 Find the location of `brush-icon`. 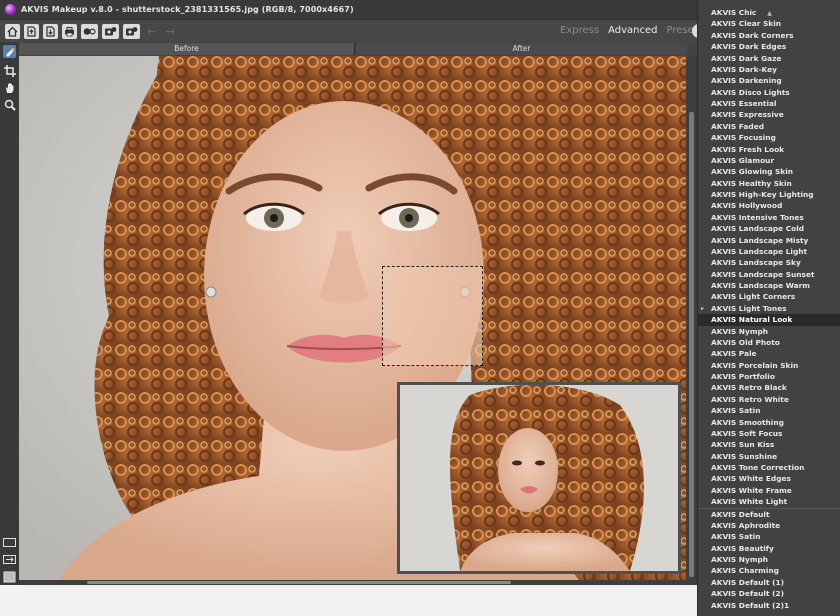

brush-icon is located at coordinates (9, 51).